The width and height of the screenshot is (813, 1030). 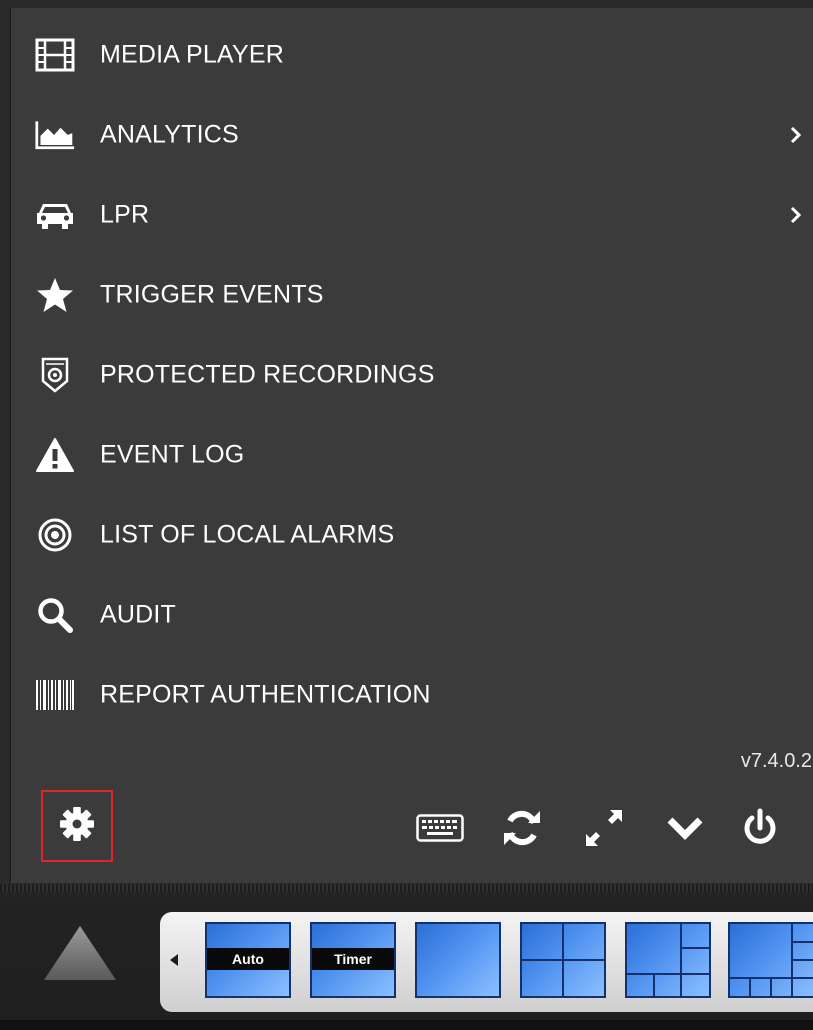 I want to click on layout-timer-button: Timer, so click(x=353, y=960).